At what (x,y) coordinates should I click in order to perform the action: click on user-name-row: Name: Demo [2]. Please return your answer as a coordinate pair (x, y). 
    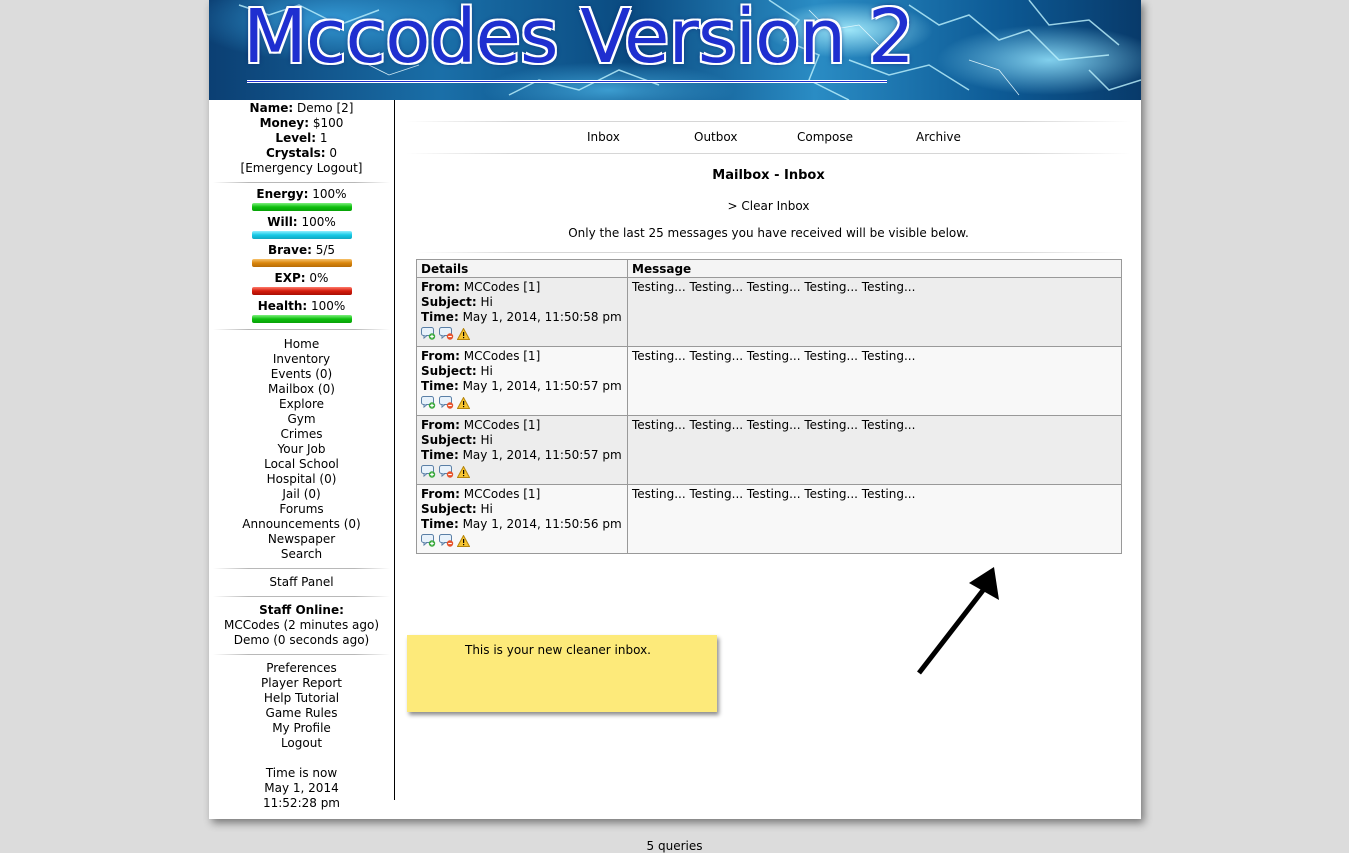
    Looking at the image, I should click on (301, 108).